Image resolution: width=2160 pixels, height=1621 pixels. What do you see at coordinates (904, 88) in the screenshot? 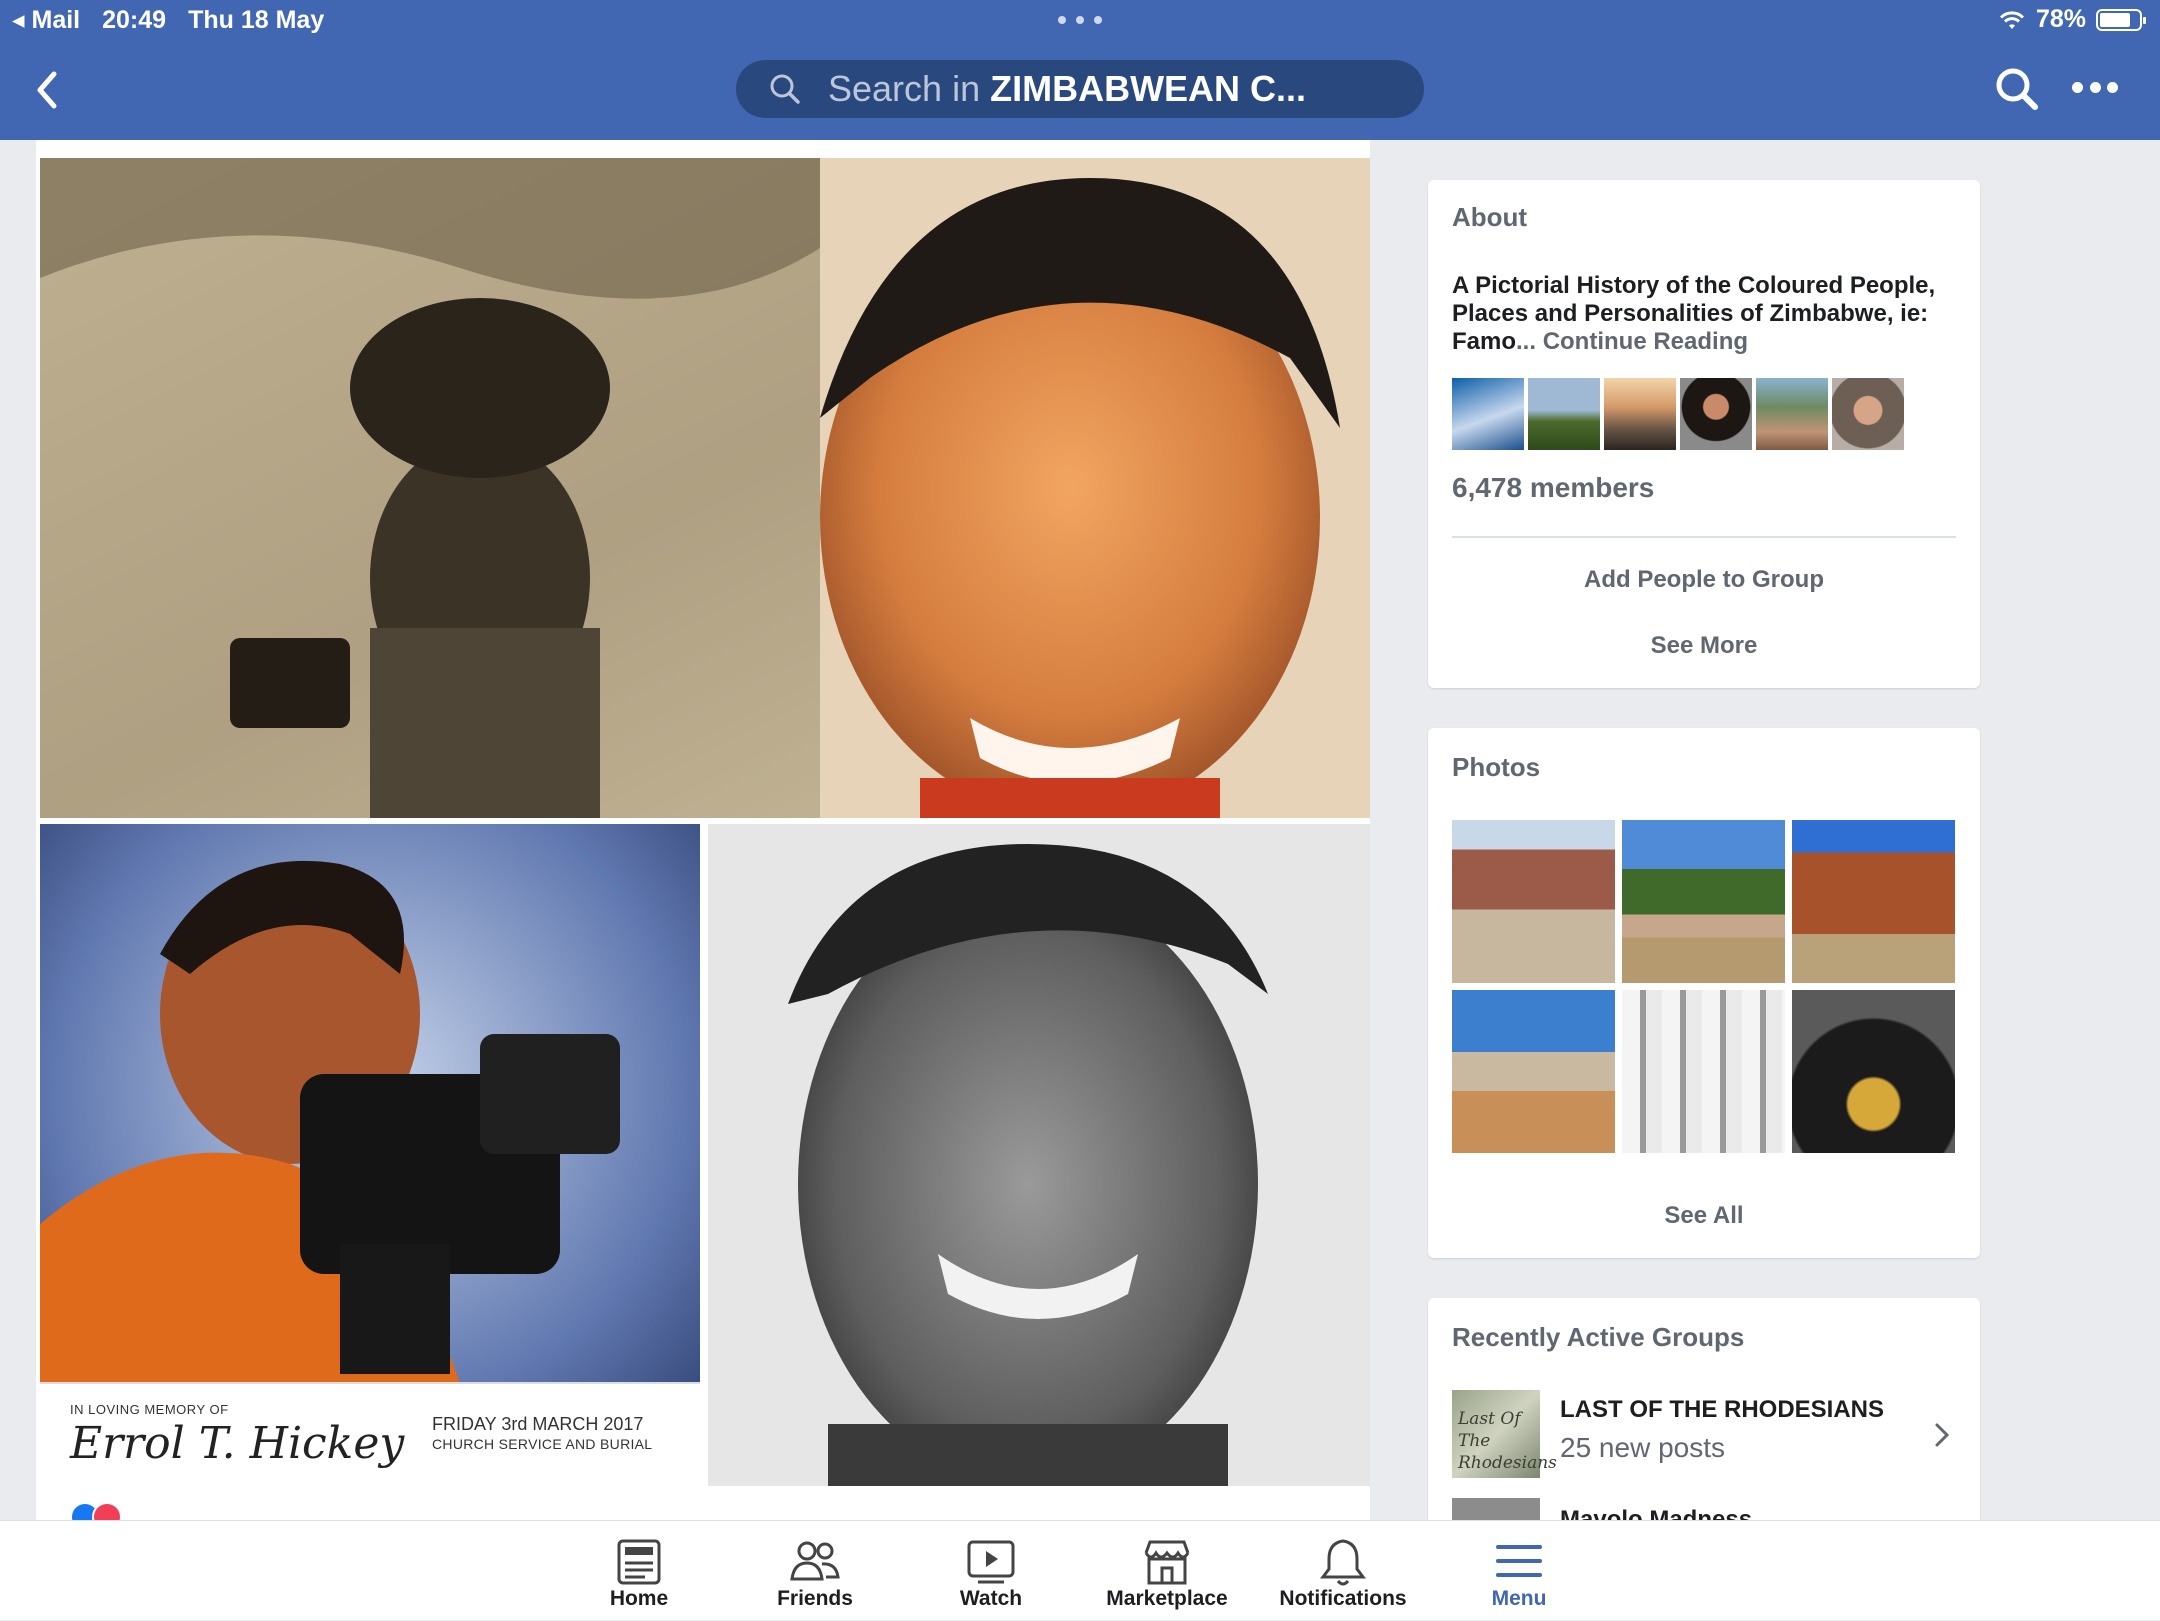
I see `search-prefix: Search in` at bounding box center [904, 88].